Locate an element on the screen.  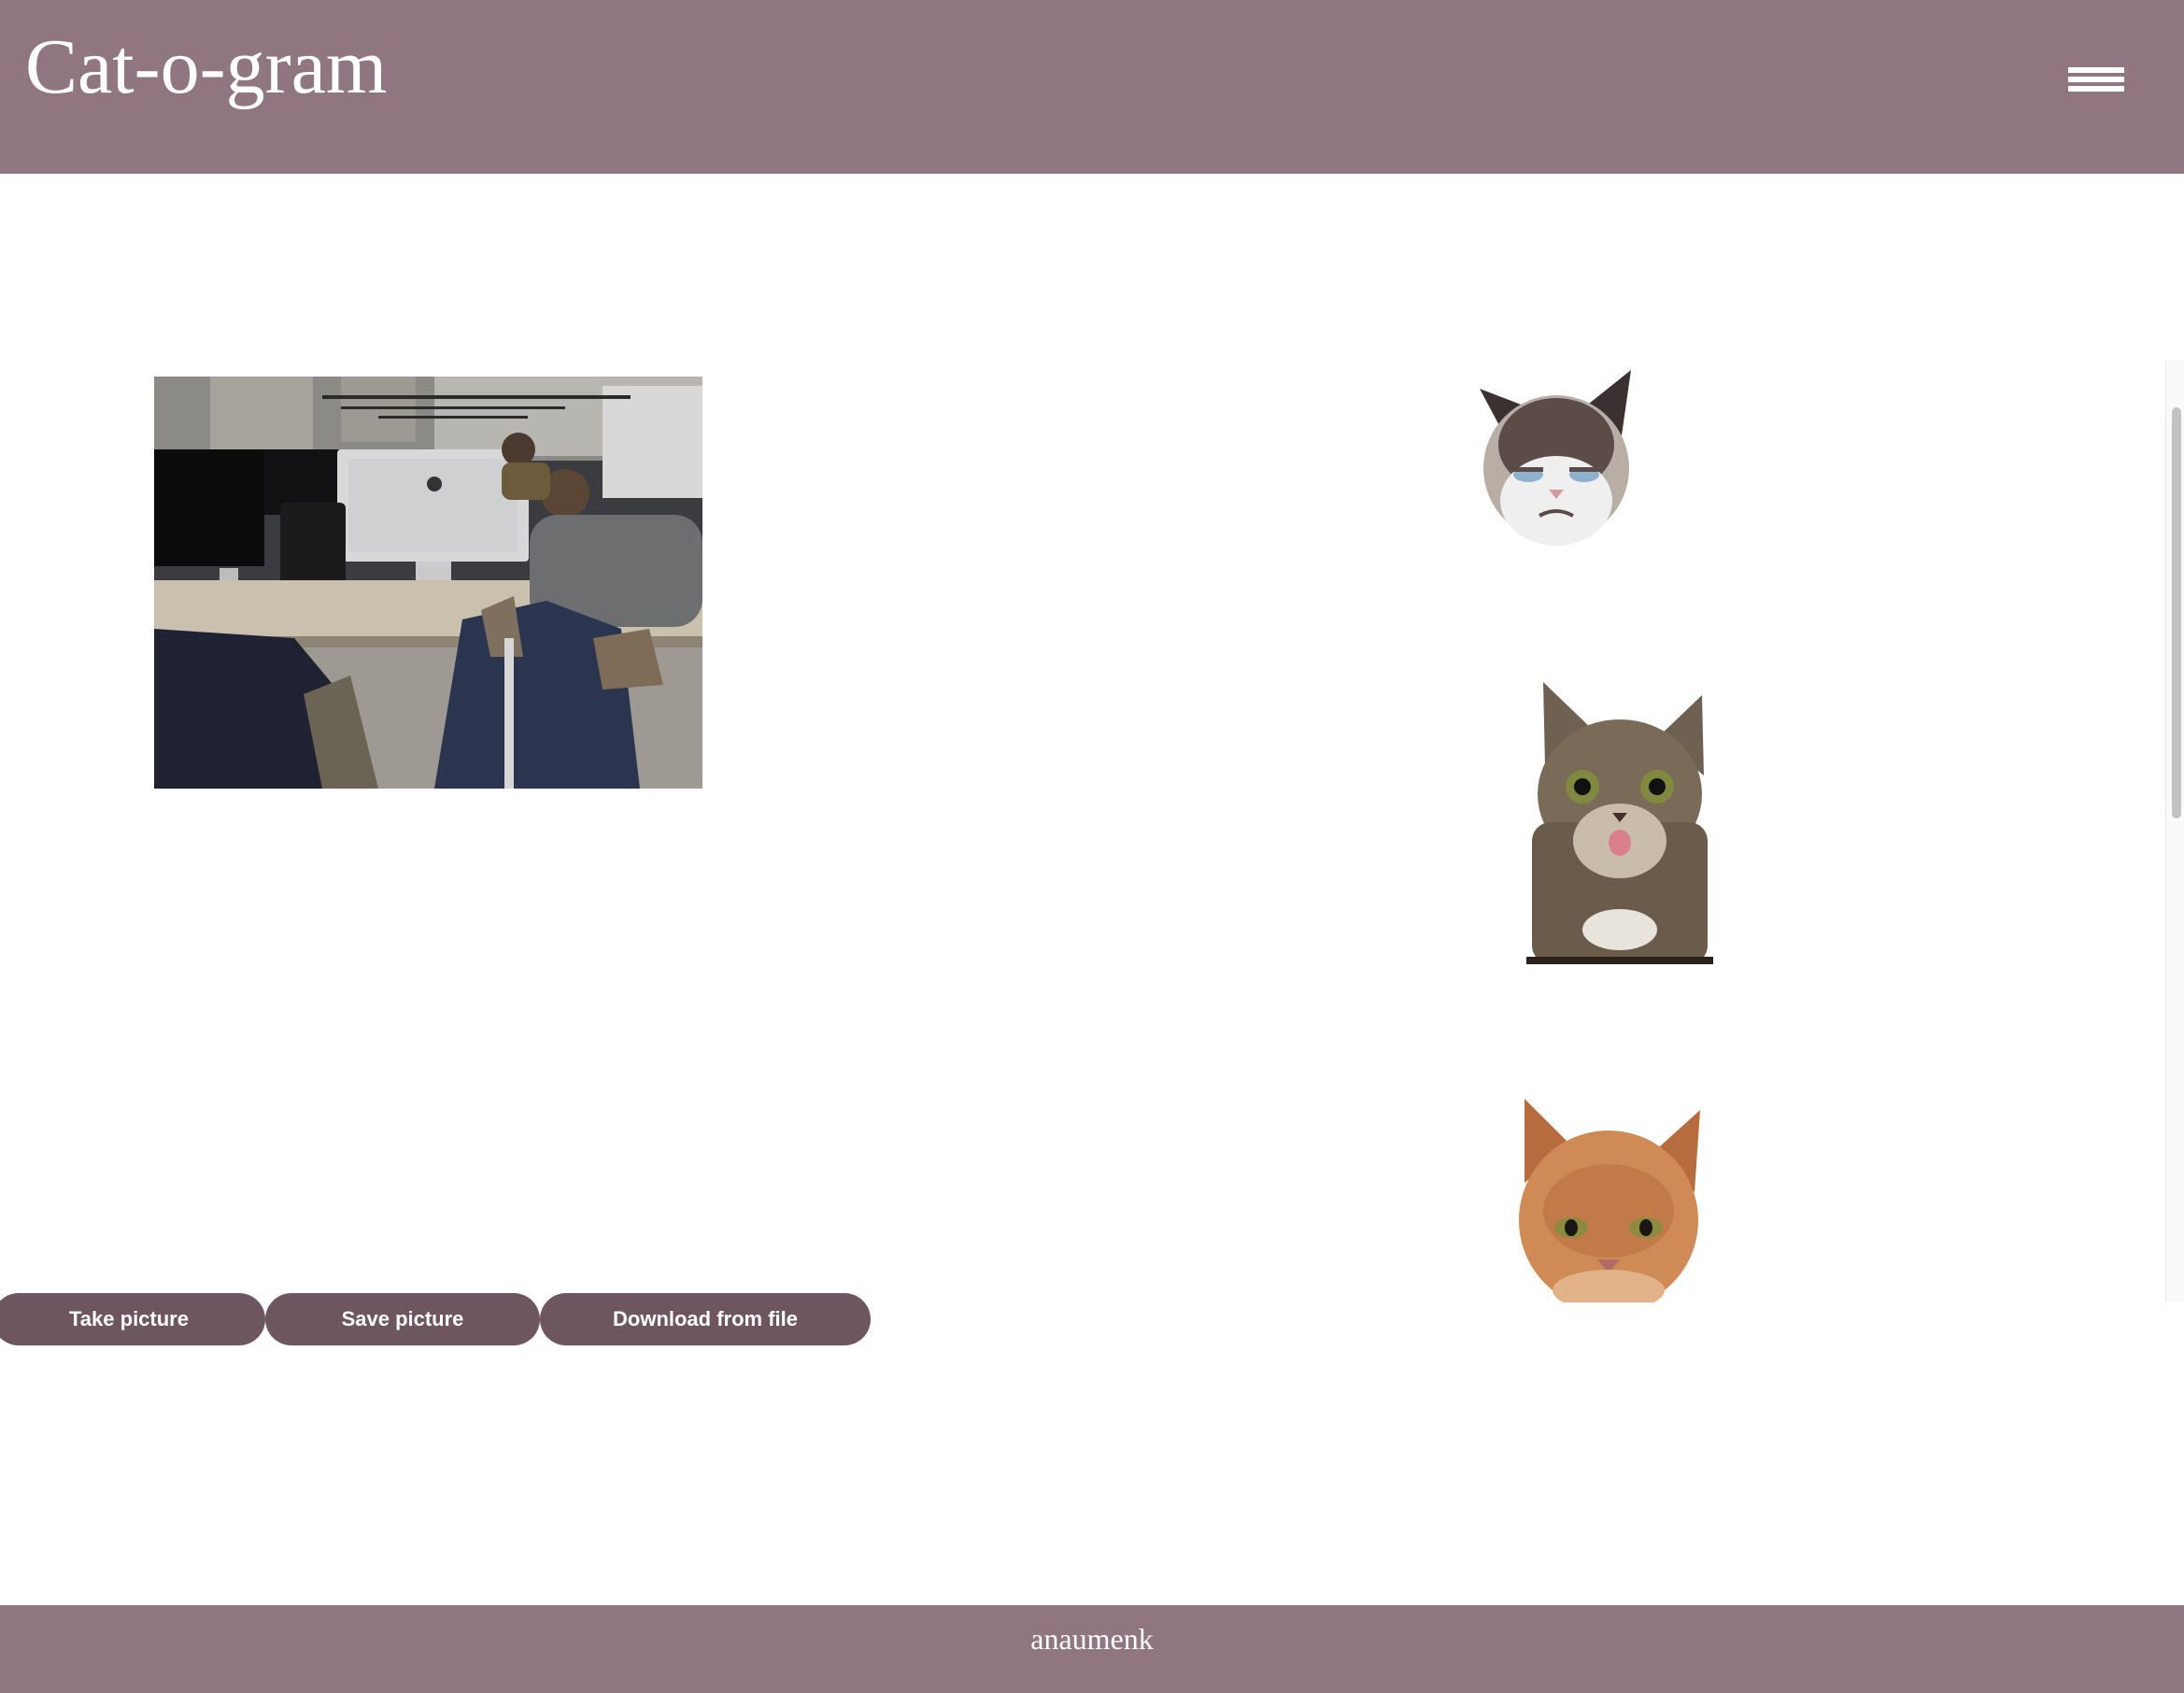
app-header: Cat-o-gram is located at coordinates (1092, 87).